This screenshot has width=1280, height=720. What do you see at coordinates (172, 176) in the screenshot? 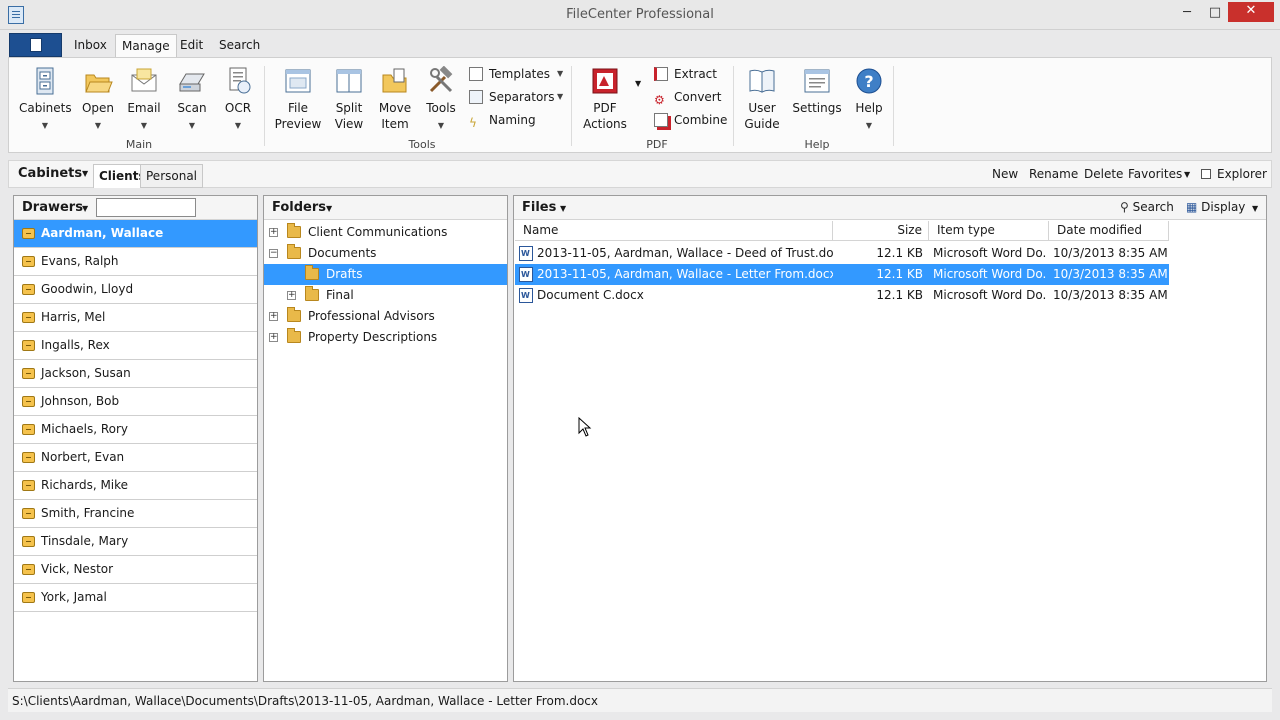
I see `cabinet-tab-personal: Personal` at bounding box center [172, 176].